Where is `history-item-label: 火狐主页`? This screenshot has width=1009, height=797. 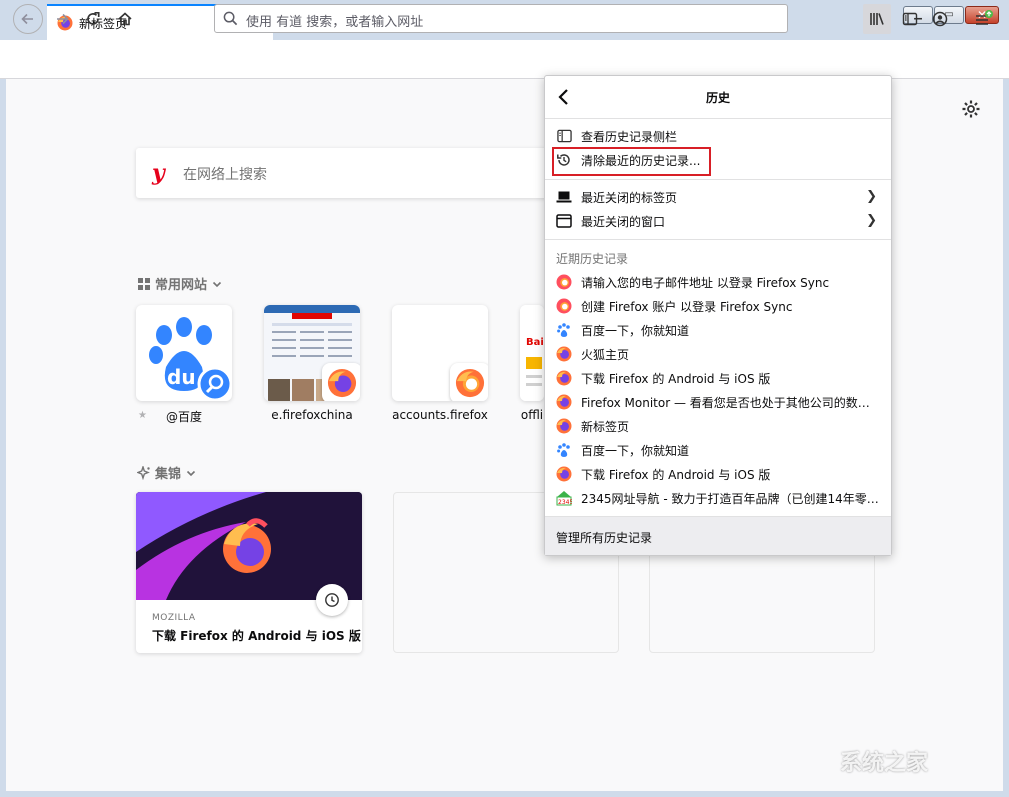 history-item-label: 火狐主页 is located at coordinates (605, 354).